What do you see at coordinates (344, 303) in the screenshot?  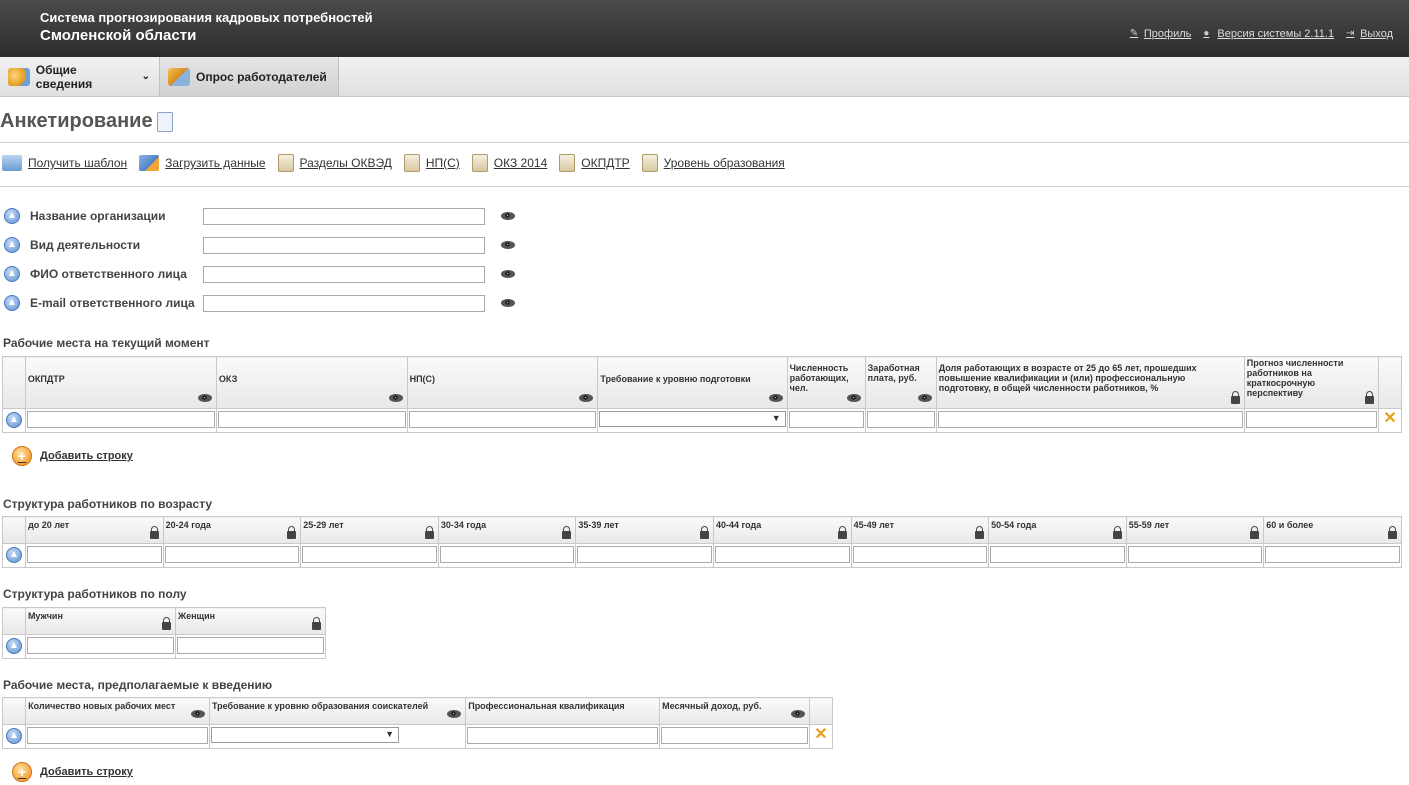 I see `responsible-email-input` at bounding box center [344, 303].